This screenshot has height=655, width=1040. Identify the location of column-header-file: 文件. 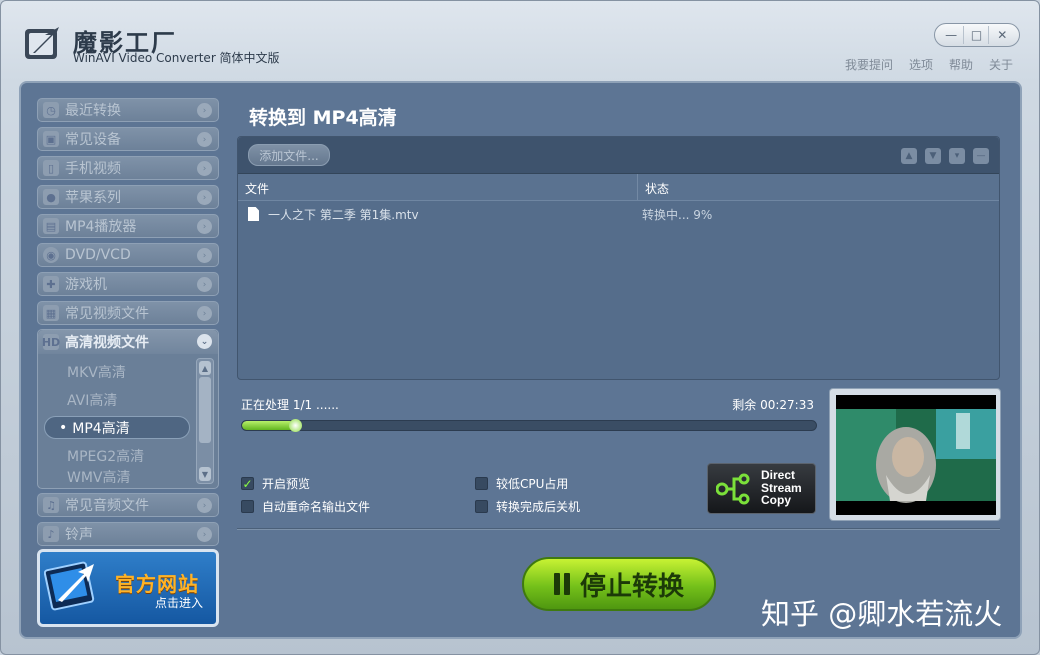
(438, 187).